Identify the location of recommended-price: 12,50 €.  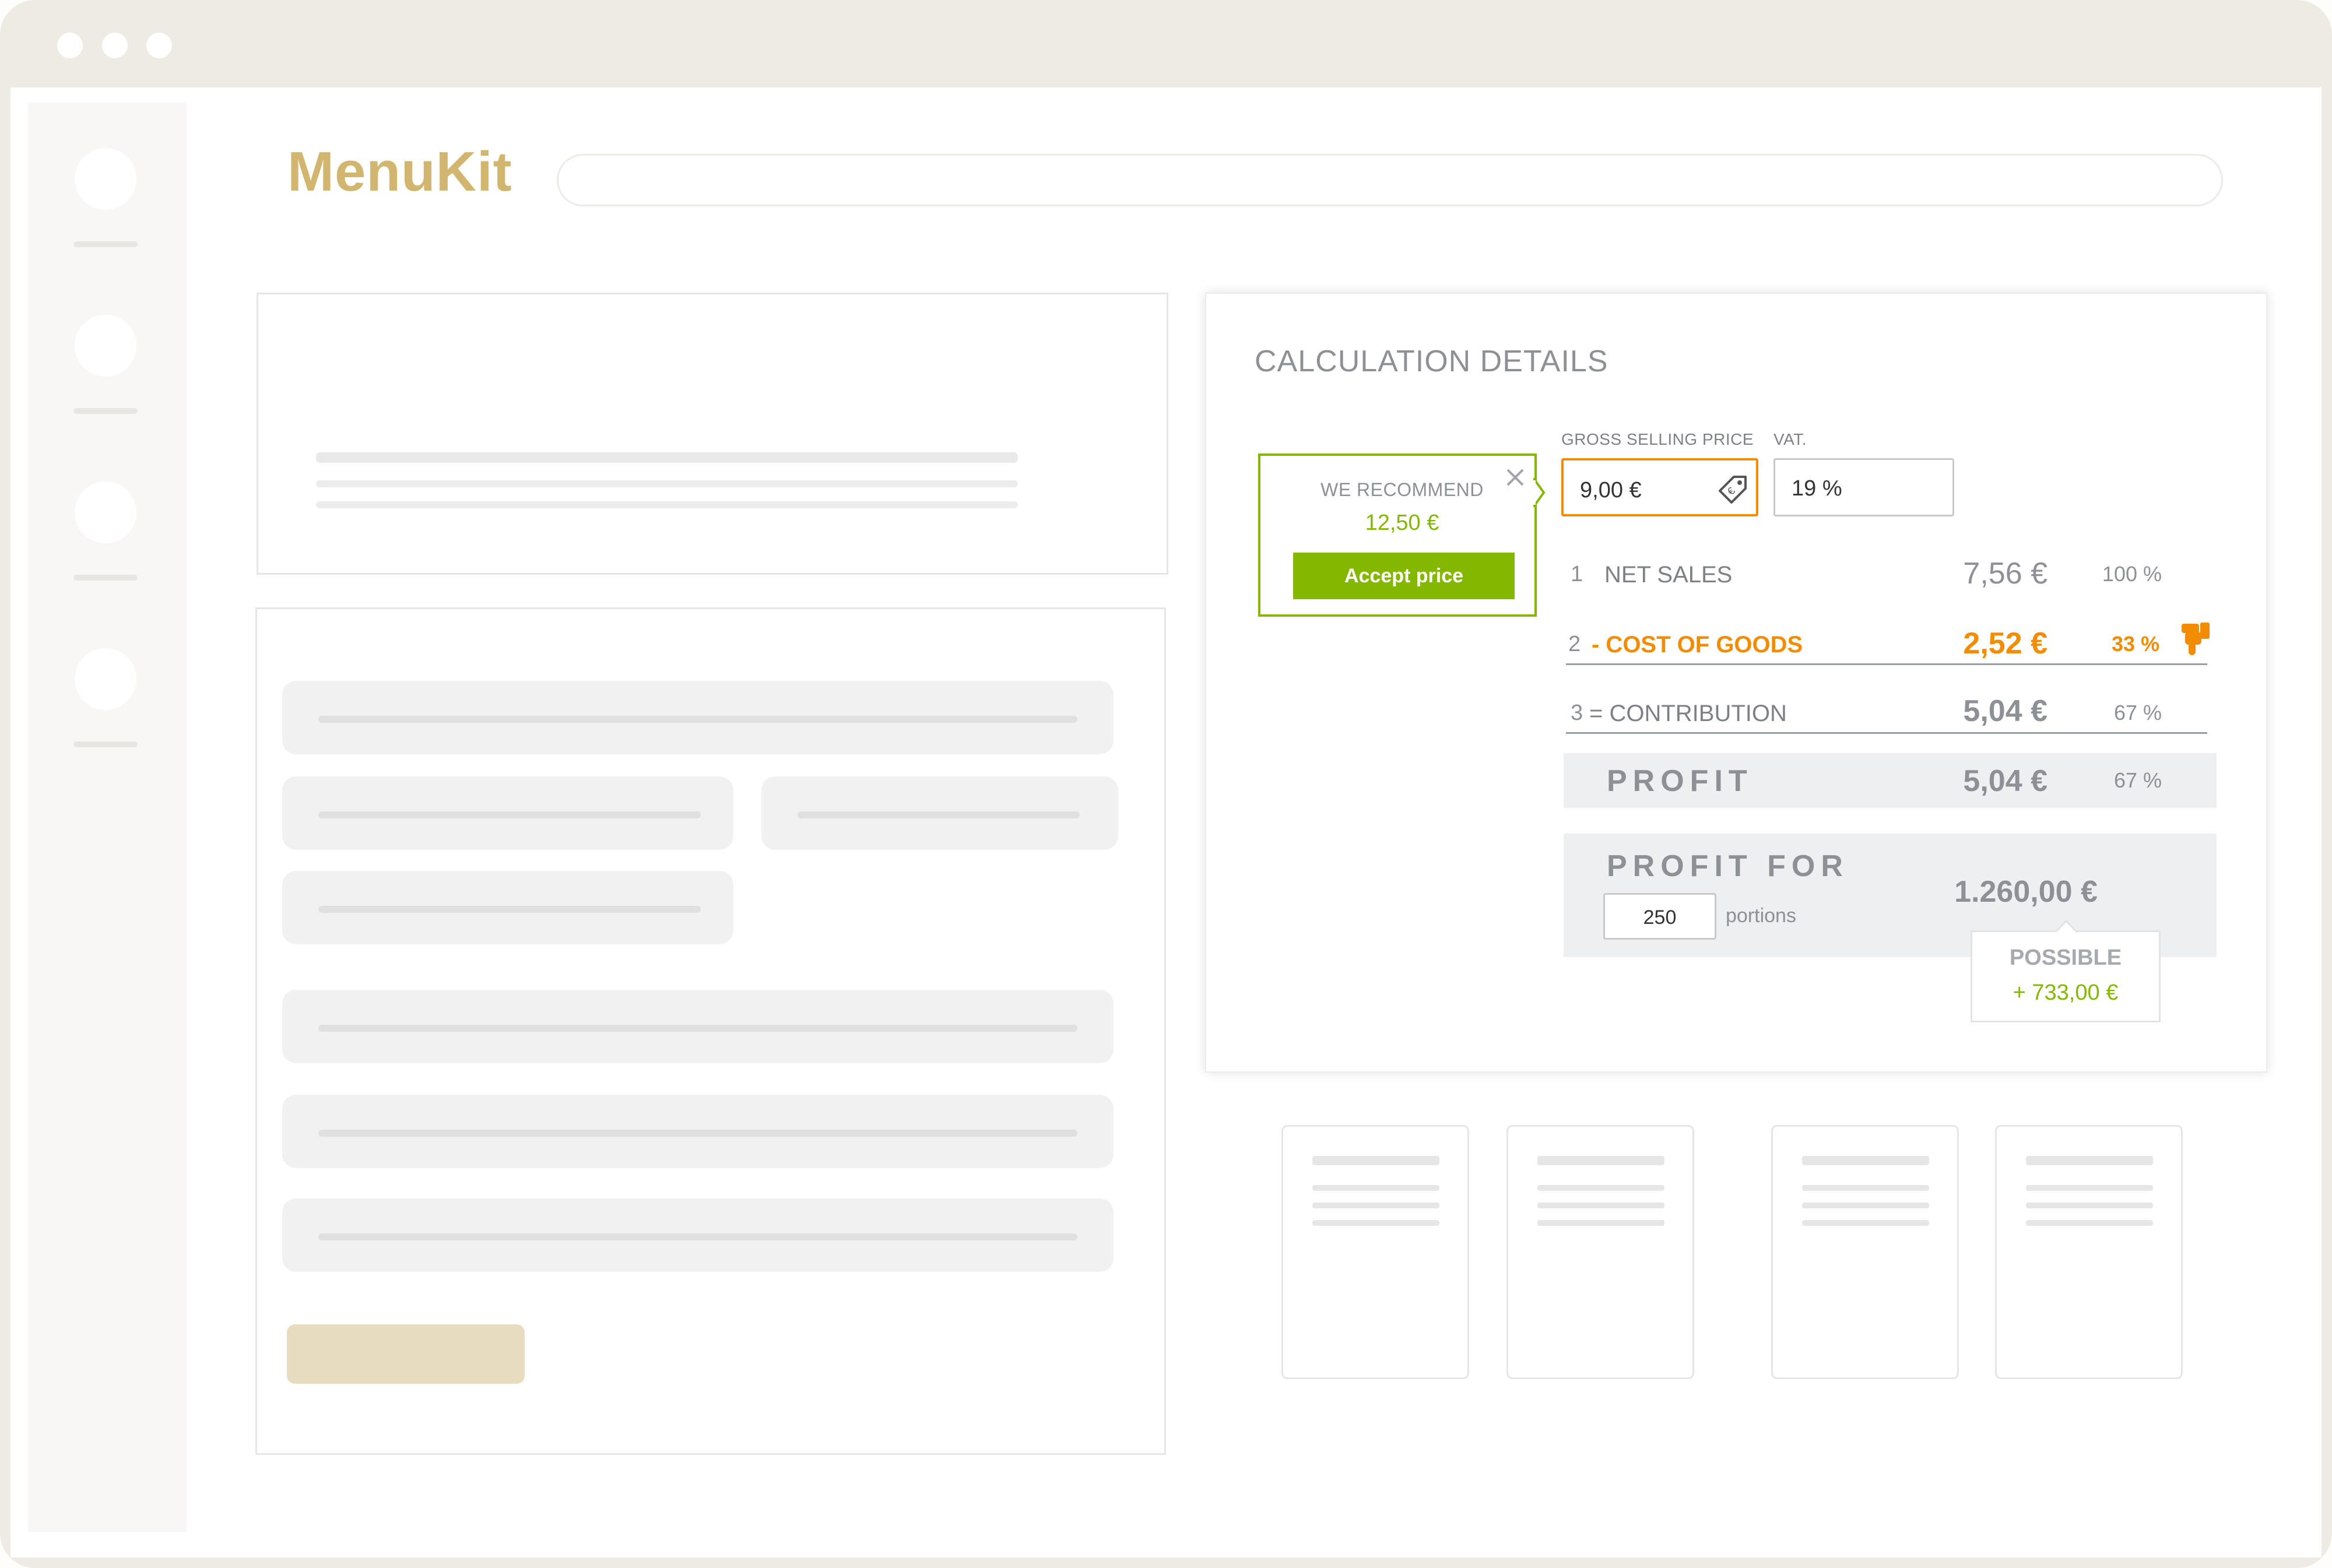
(1402, 523).